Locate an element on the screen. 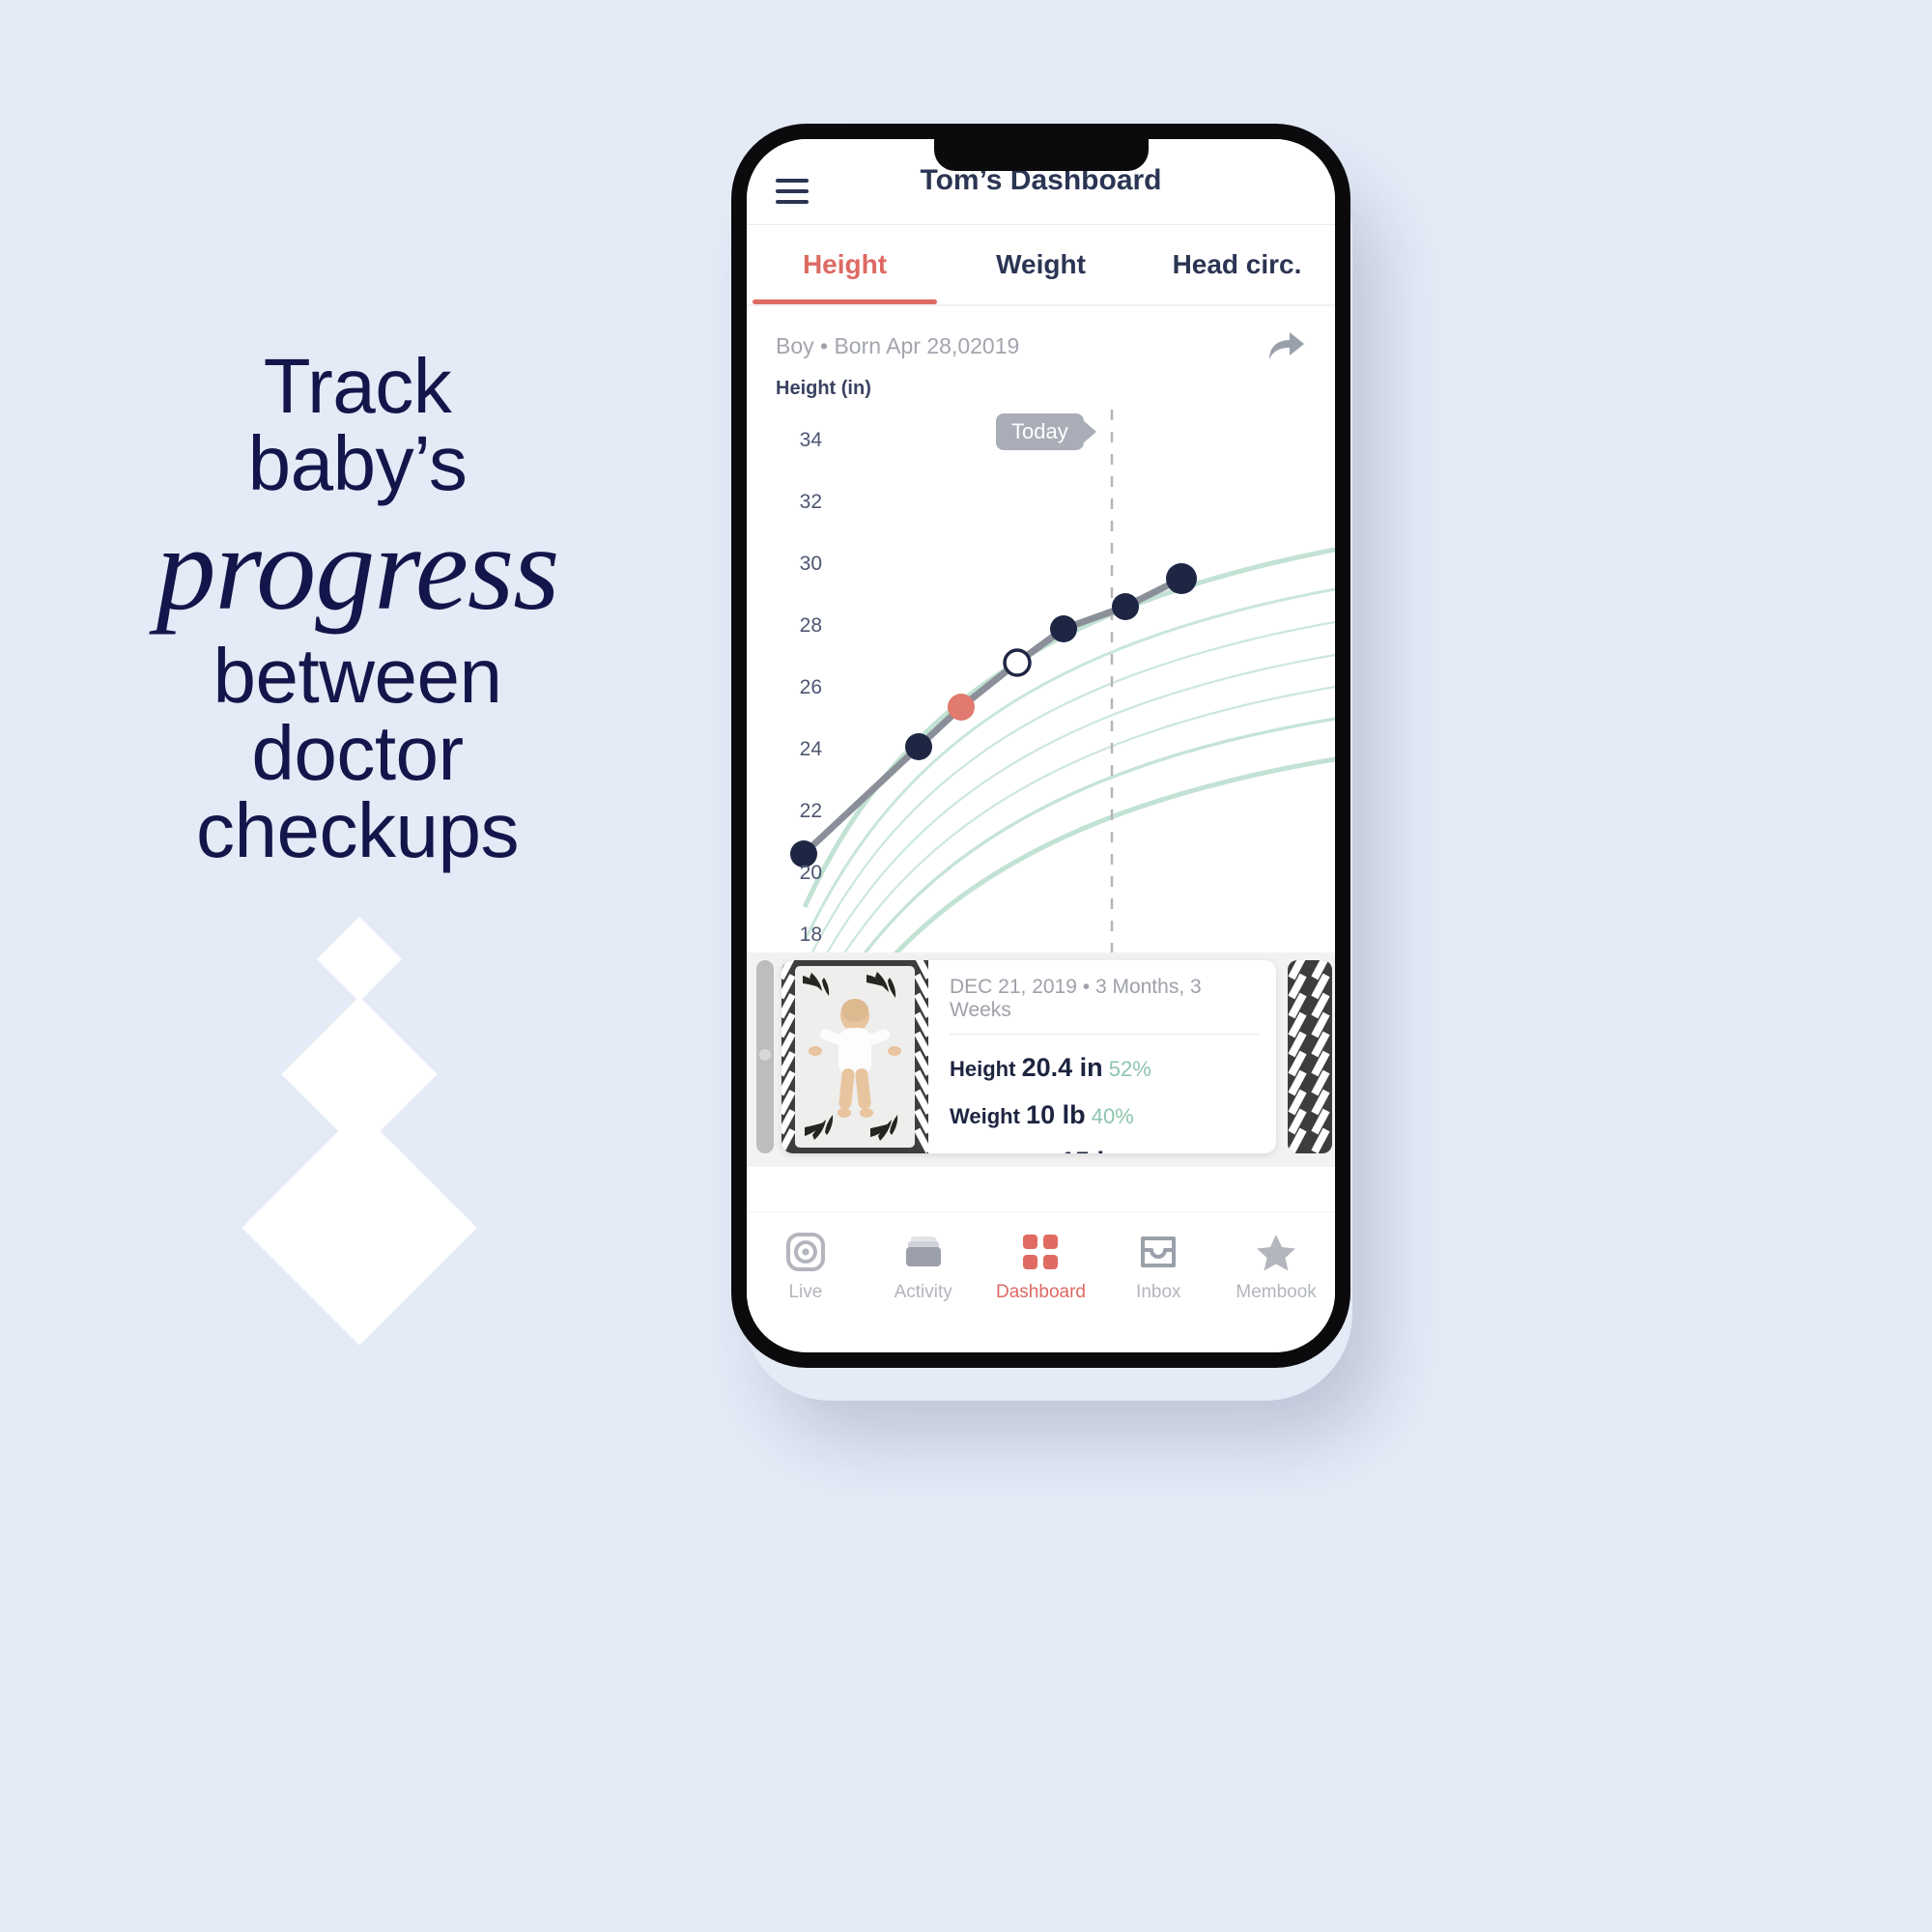  y-tick-label: 26 is located at coordinates (810, 687).